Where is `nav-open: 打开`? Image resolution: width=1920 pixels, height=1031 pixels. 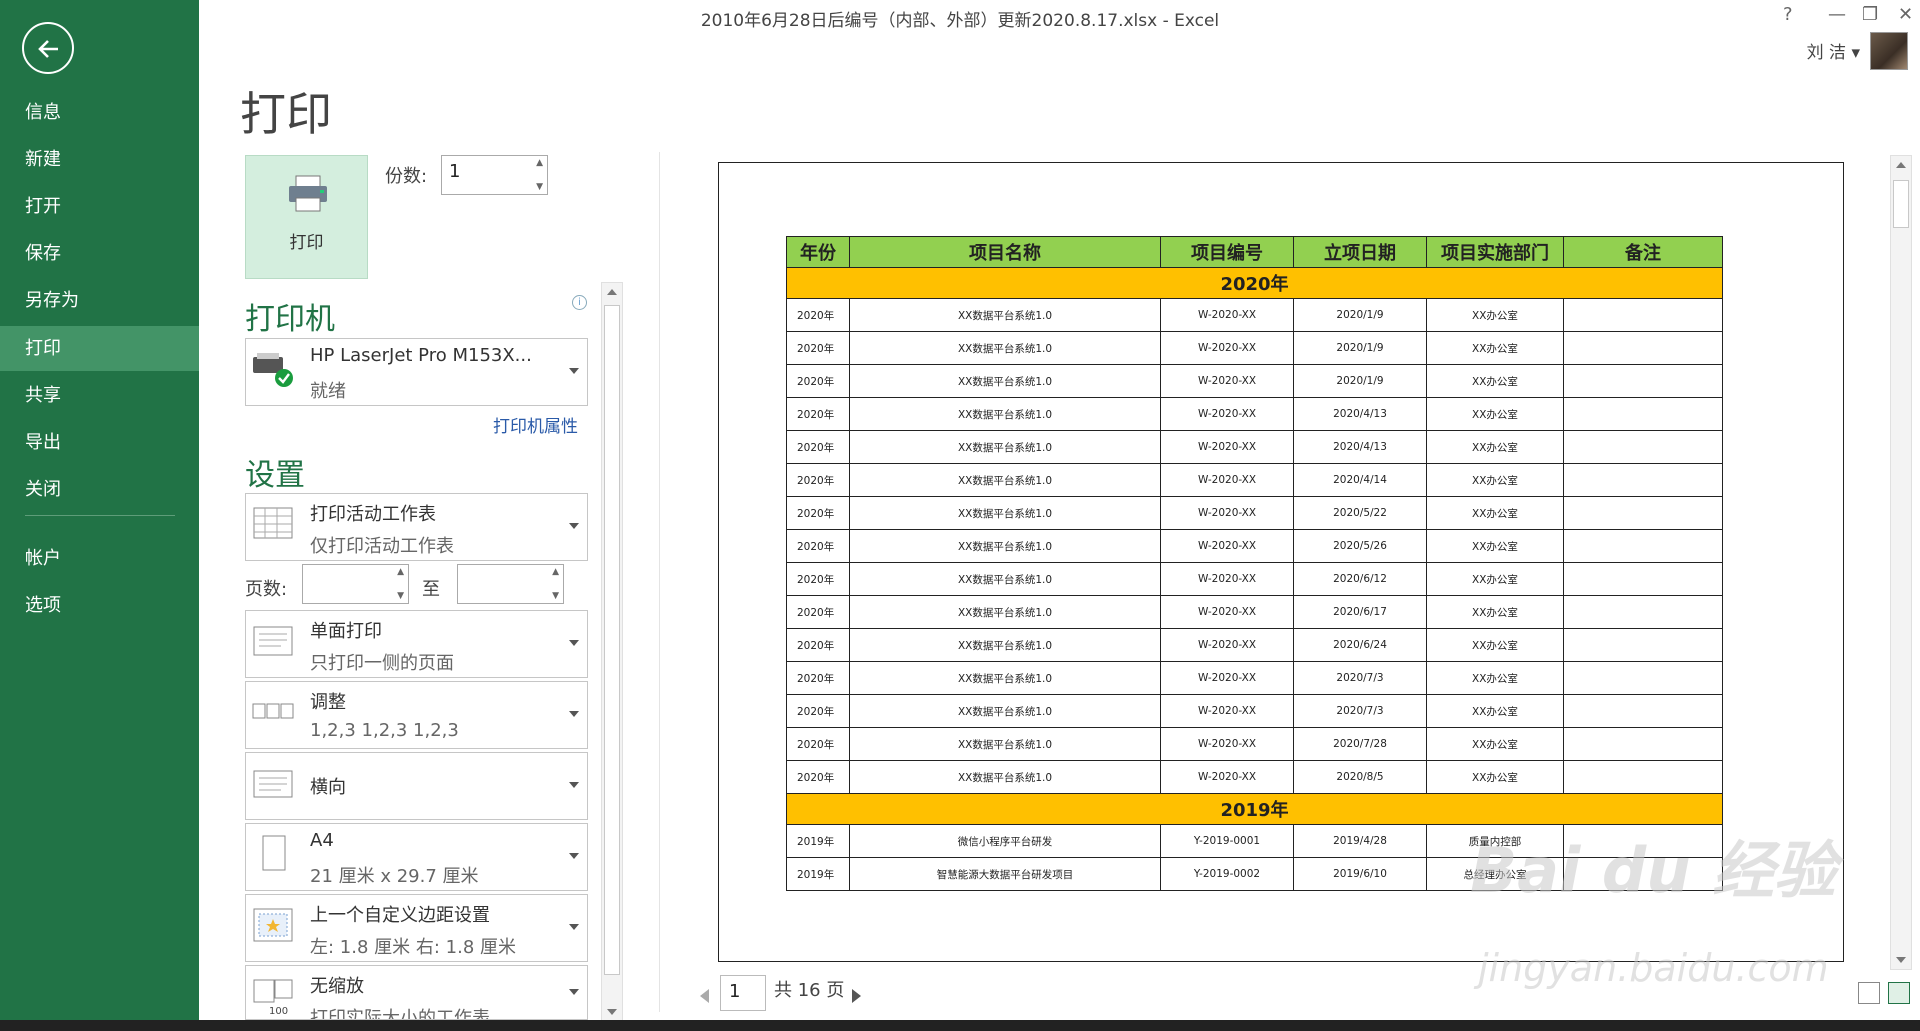 nav-open: 打开 is located at coordinates (99, 206).